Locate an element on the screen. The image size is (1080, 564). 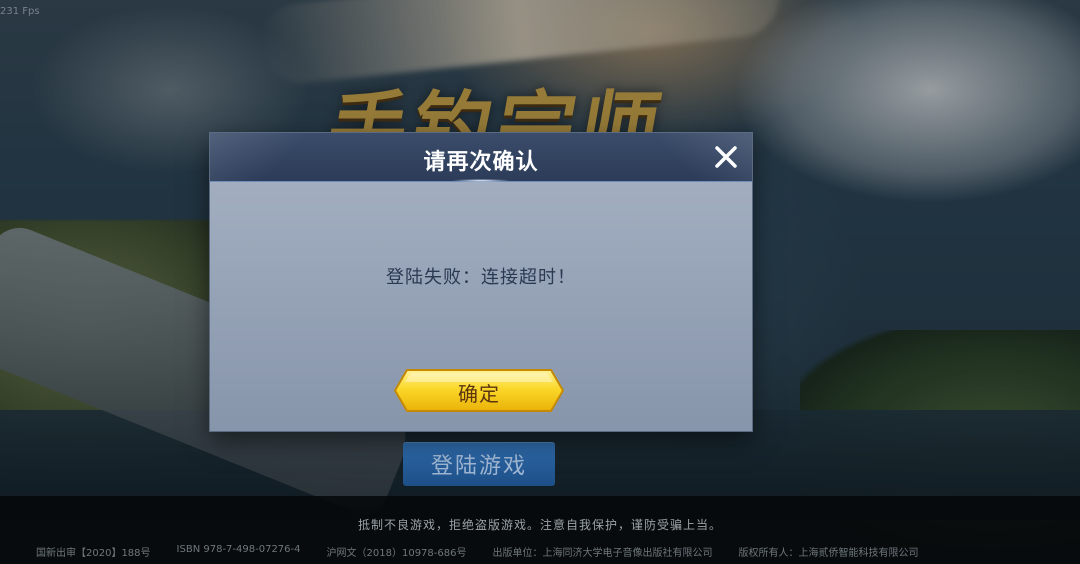
close-button is located at coordinates (726, 157).